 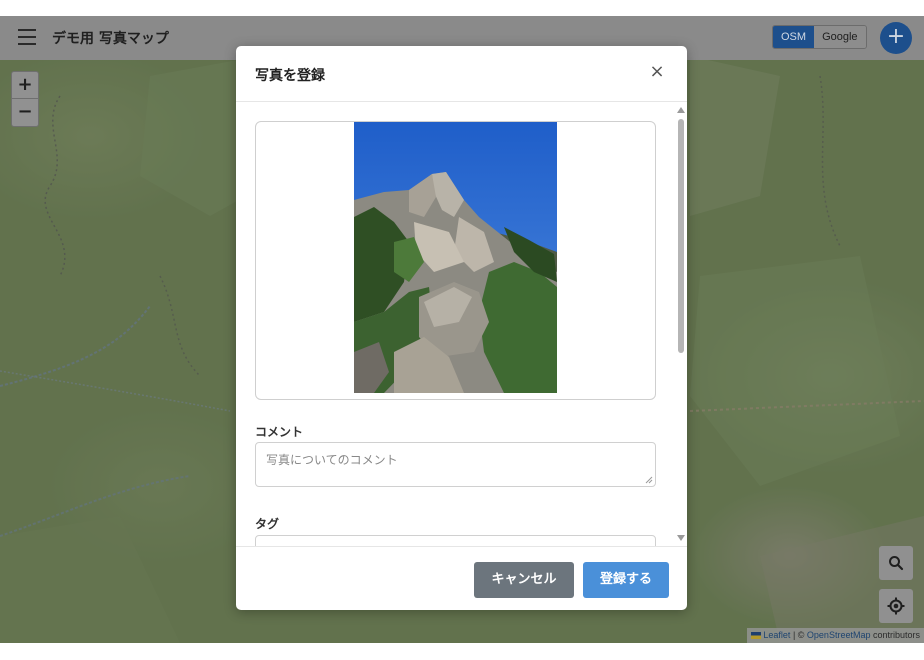 What do you see at coordinates (524, 580) in the screenshot?
I see `cancel-button: キャンセル` at bounding box center [524, 580].